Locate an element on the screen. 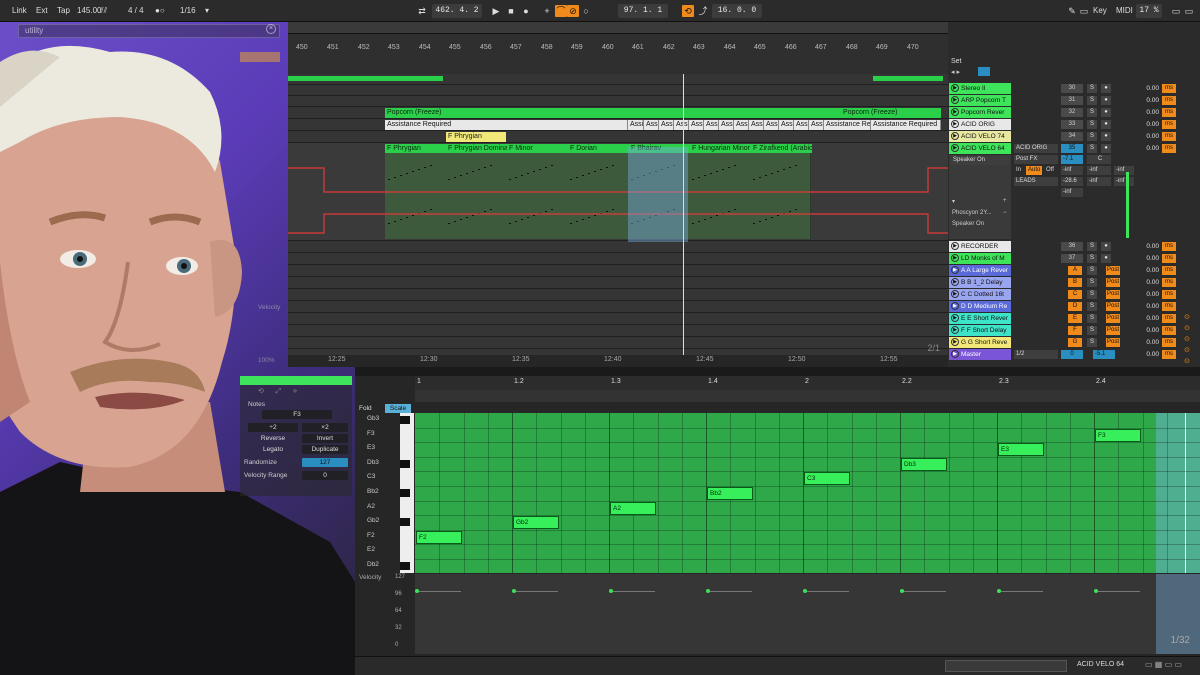 This screenshot has width=1200, height=675. stop-icon: ■ is located at coordinates (511, 11).